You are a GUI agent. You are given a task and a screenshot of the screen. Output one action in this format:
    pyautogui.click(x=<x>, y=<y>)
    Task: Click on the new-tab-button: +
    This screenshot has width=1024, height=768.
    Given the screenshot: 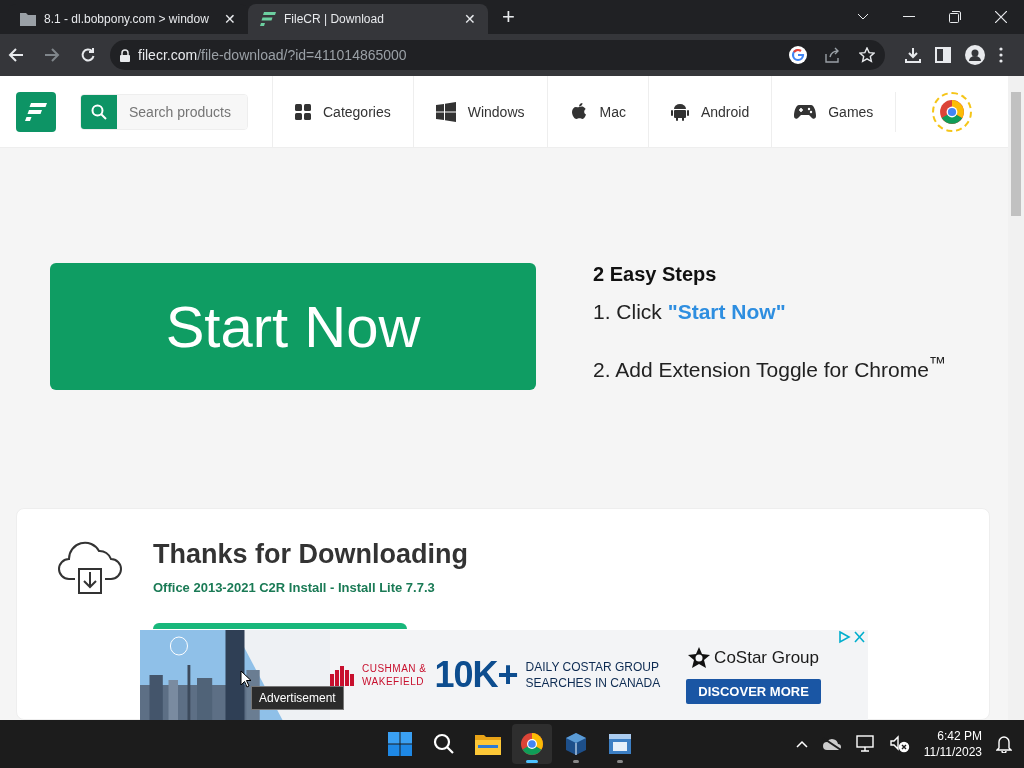 What is the action you would take?
    pyautogui.click(x=508, y=17)
    